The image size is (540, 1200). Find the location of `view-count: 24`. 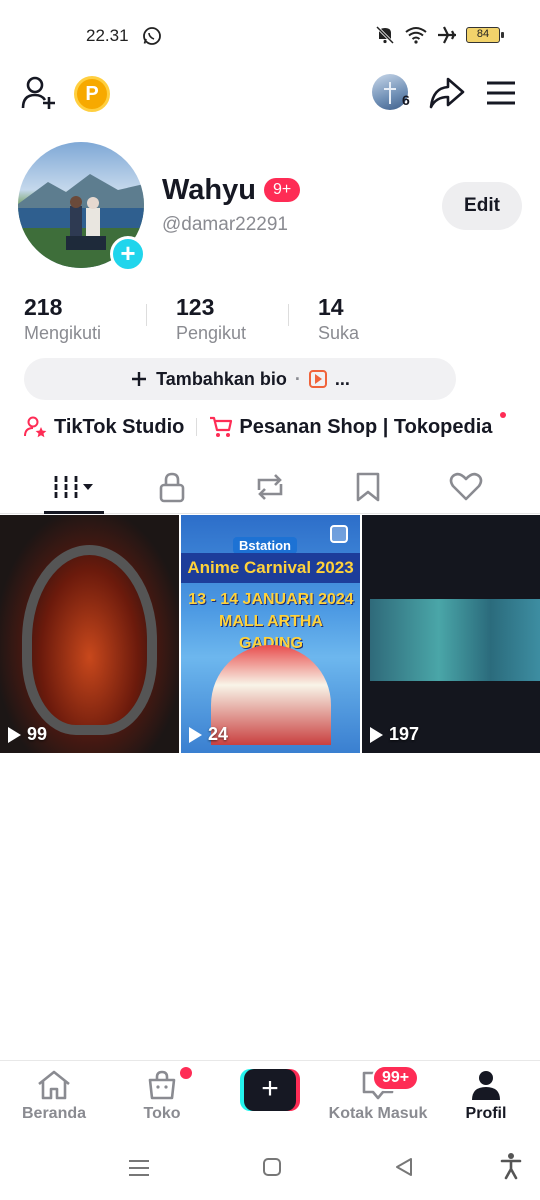

view-count: 24 is located at coordinates (208, 734).